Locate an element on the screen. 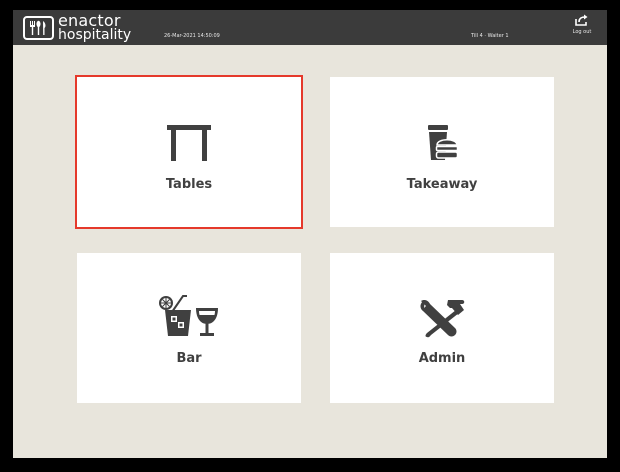  till-waiter-info: Till 4 · Waiter 1 is located at coordinates (490, 36).